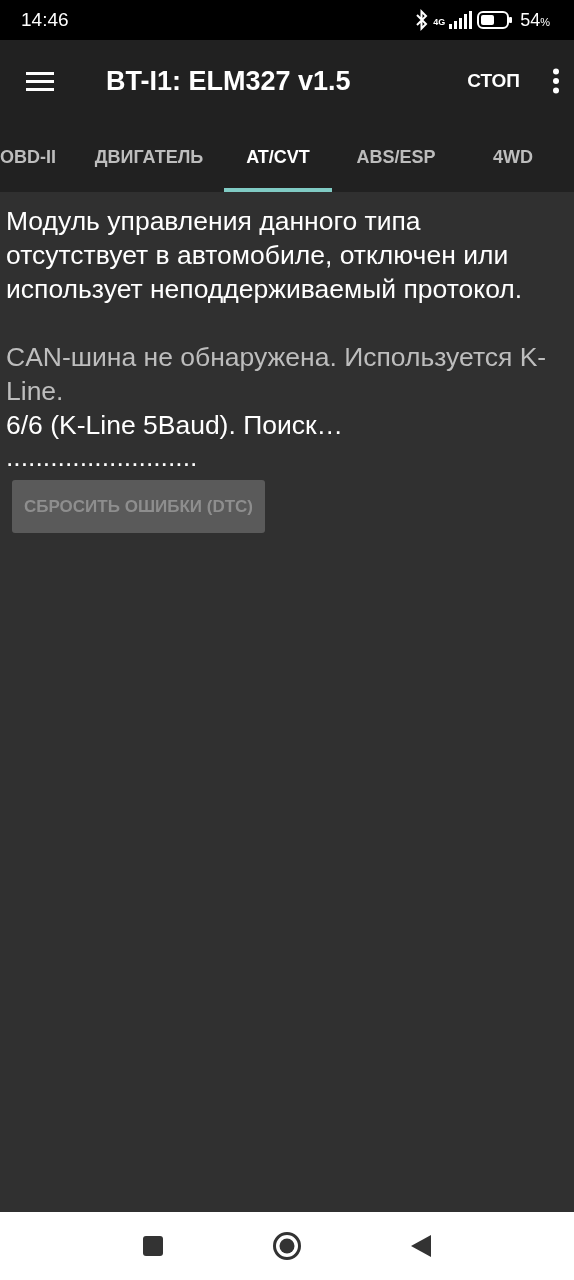  I want to click on clock: 14:46, so click(45, 20).